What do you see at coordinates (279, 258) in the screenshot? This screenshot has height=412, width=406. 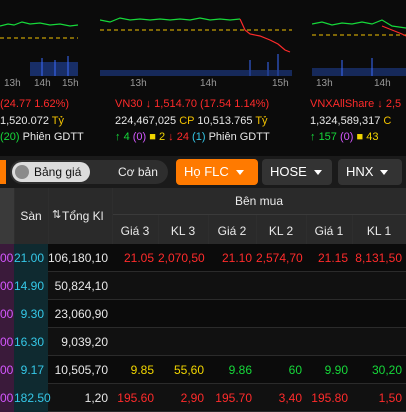 I see `kl2-cell: 2,574,70` at bounding box center [279, 258].